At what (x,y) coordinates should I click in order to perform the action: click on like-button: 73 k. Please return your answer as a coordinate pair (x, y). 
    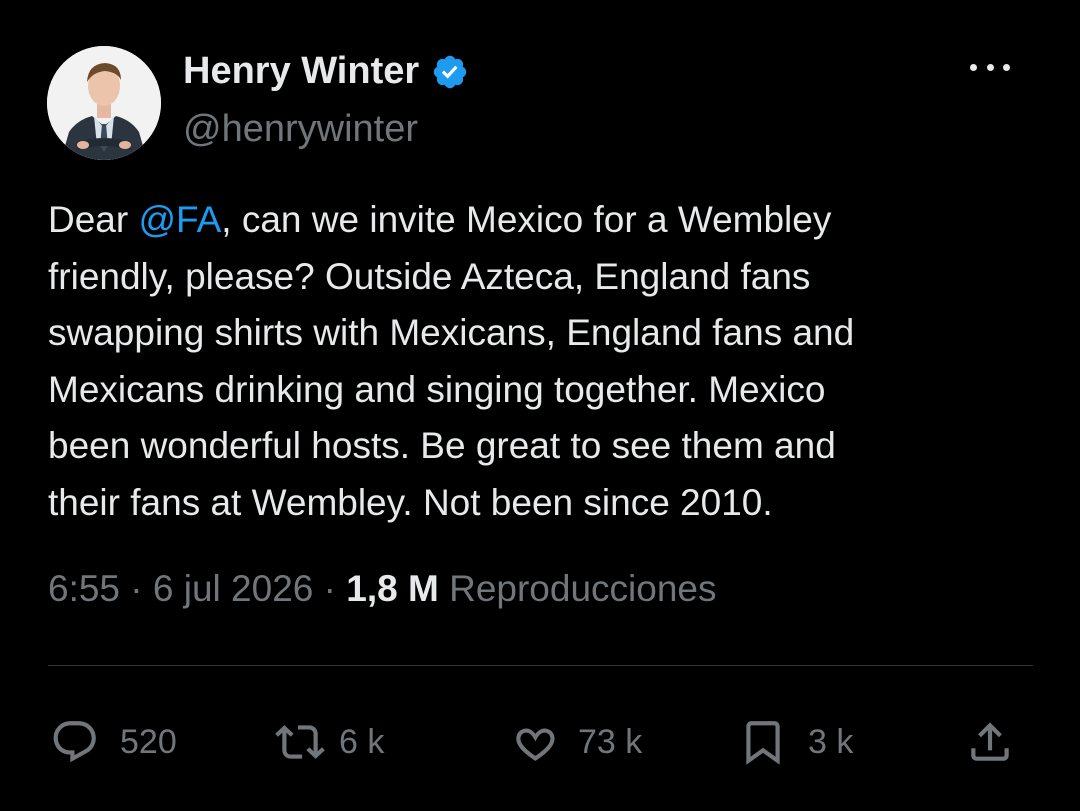
    Looking at the image, I should click on (576, 742).